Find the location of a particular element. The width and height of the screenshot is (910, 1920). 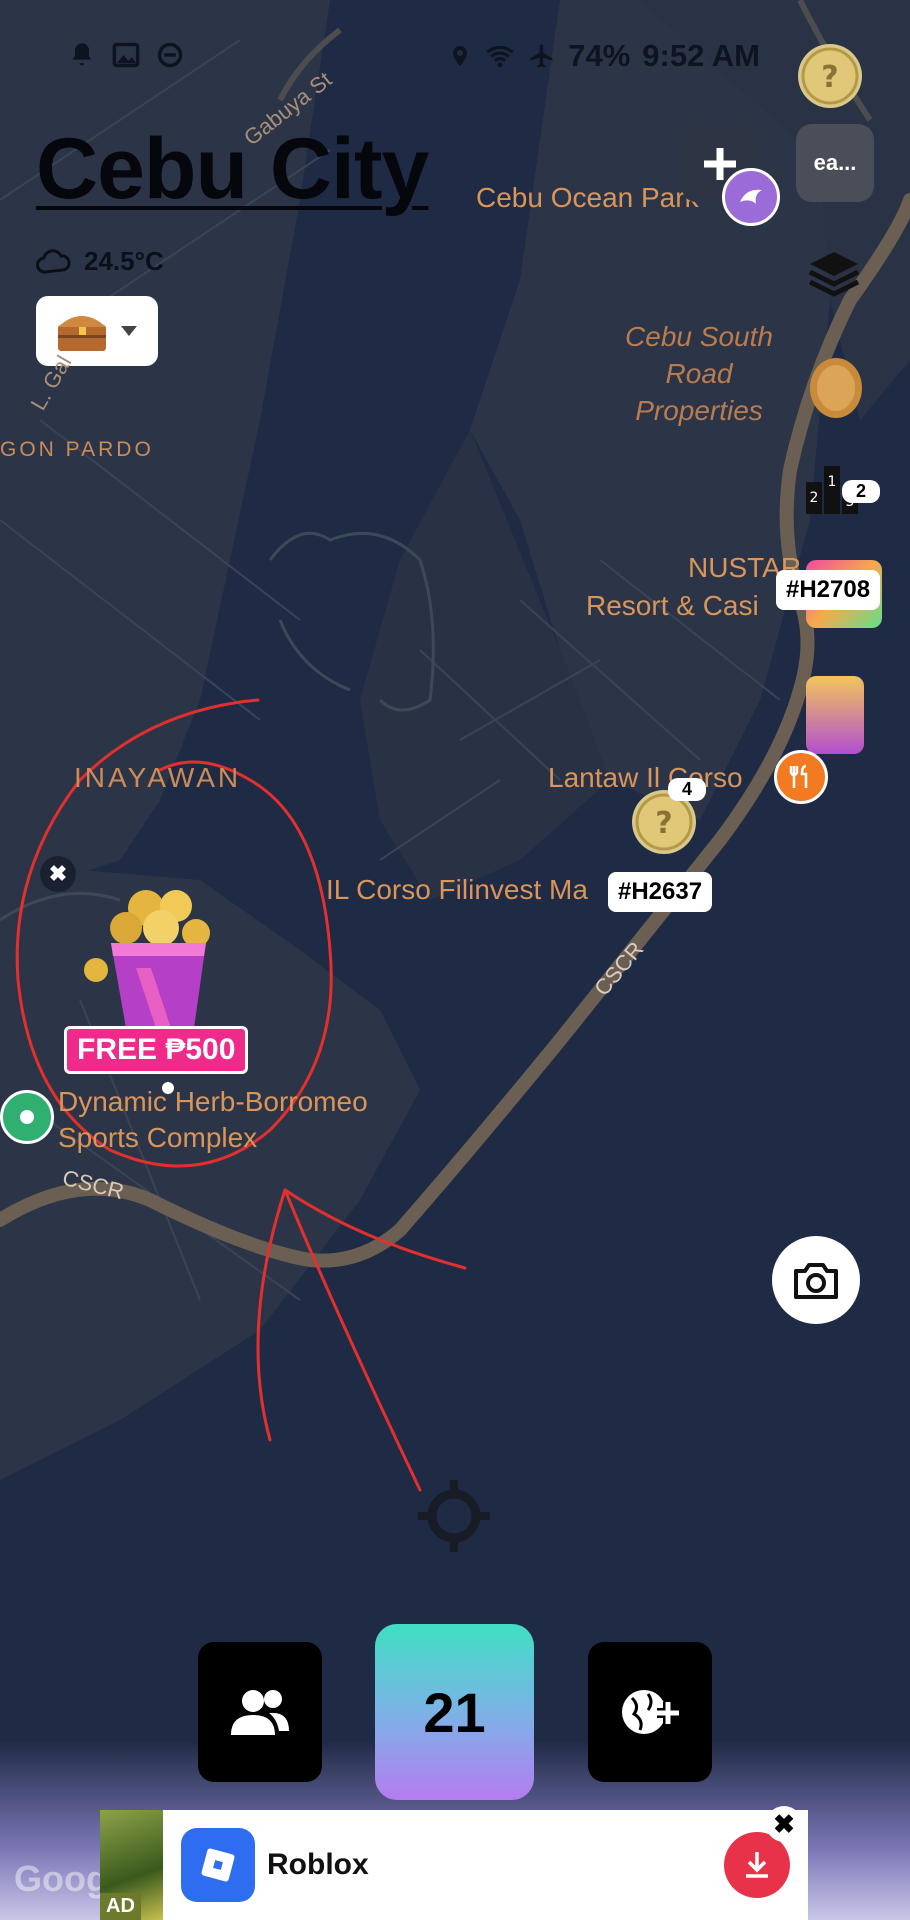

mystery-marker: ? is located at coordinates (830, 76).